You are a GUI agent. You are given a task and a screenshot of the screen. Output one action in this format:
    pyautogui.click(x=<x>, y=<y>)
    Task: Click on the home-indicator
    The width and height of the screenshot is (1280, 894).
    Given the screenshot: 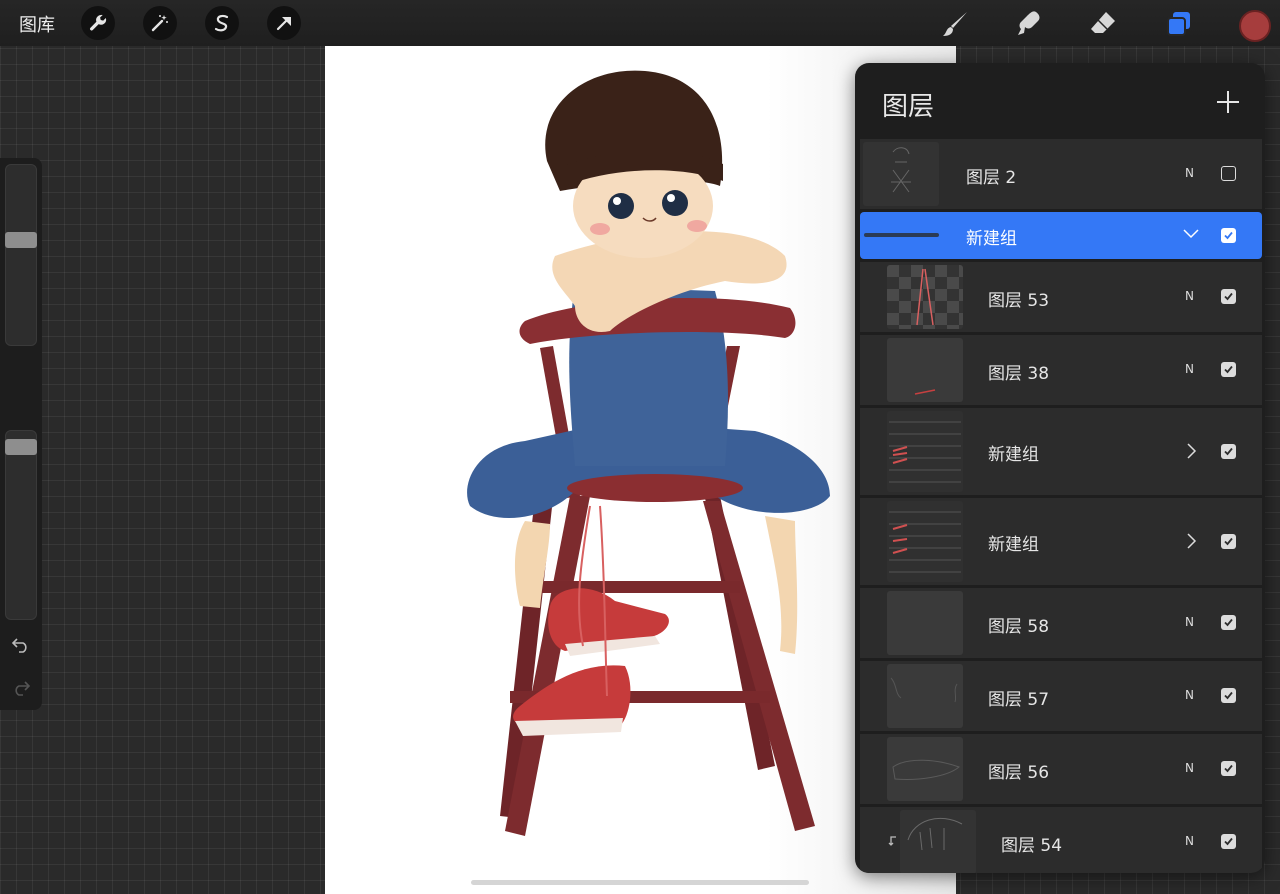 What is the action you would take?
    pyautogui.click(x=640, y=882)
    